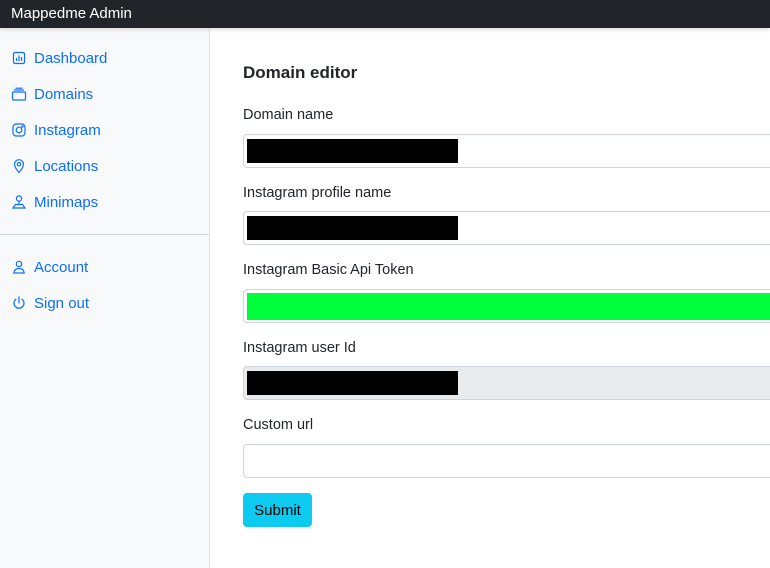 This screenshot has height=568, width=770. I want to click on instagram-api-token-field, so click(506, 306).